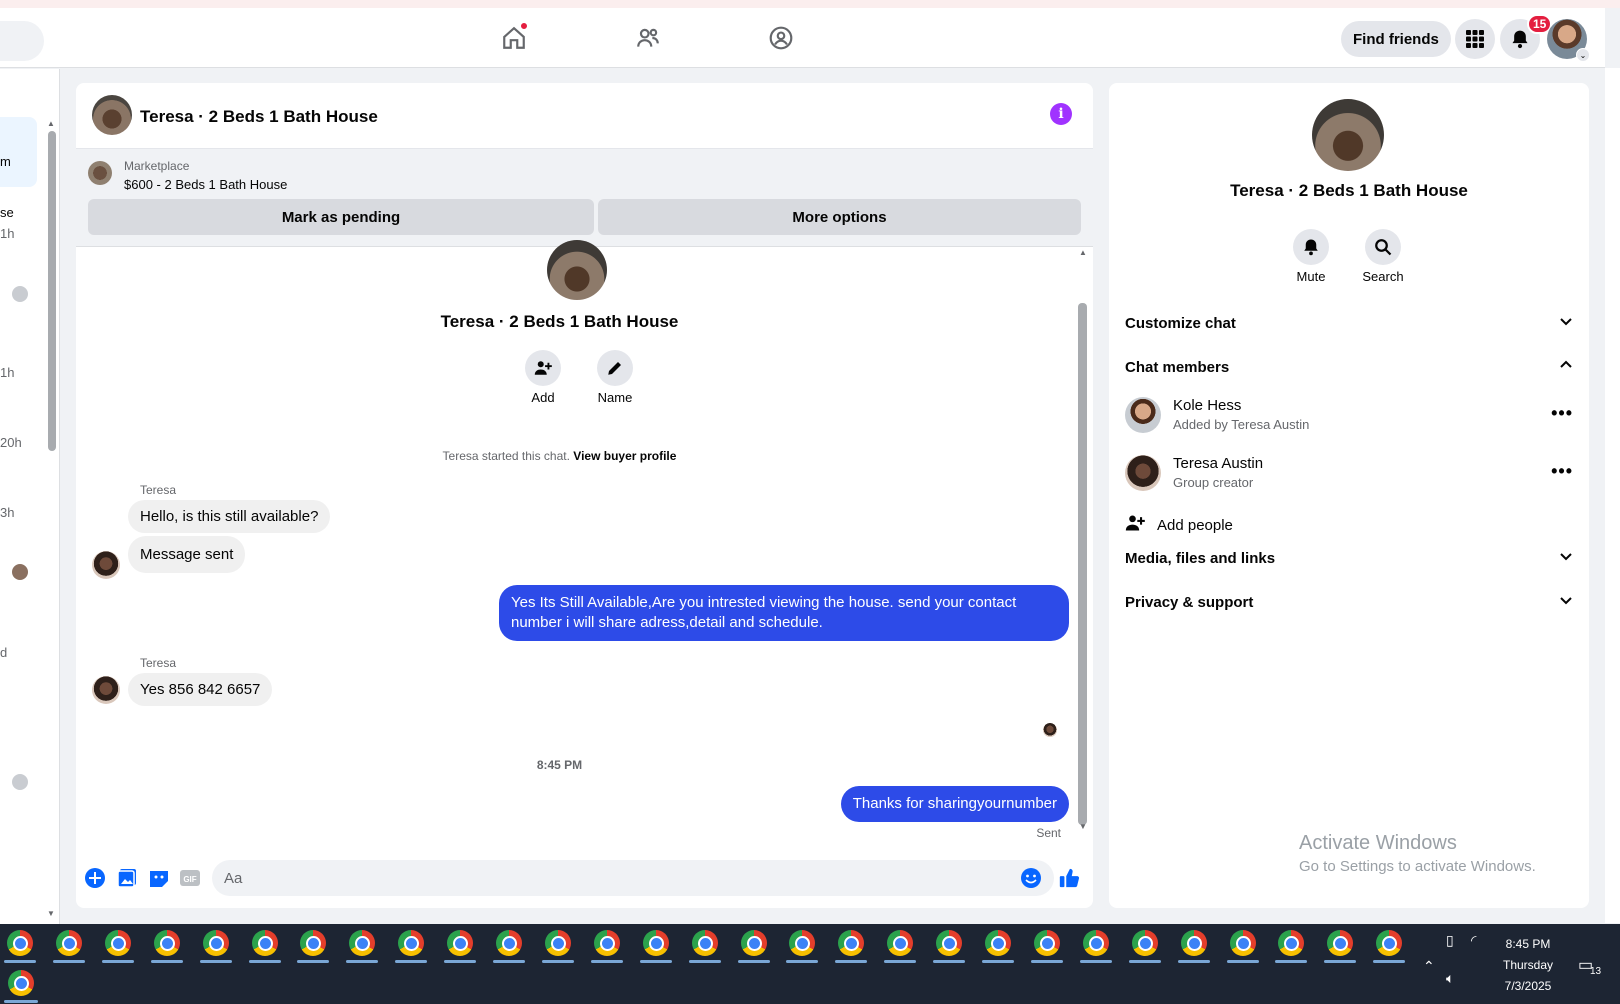 This screenshot has width=1620, height=1004. Describe the element at coordinates (52, 291) in the screenshot. I see `conversation-list-scrollbar` at that location.